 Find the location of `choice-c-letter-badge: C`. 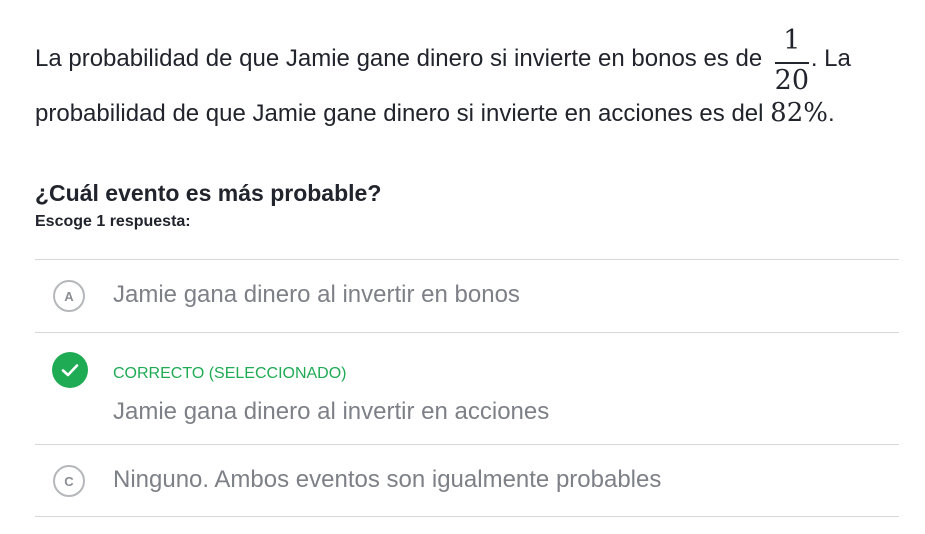

choice-c-letter-badge: C is located at coordinates (69, 481).